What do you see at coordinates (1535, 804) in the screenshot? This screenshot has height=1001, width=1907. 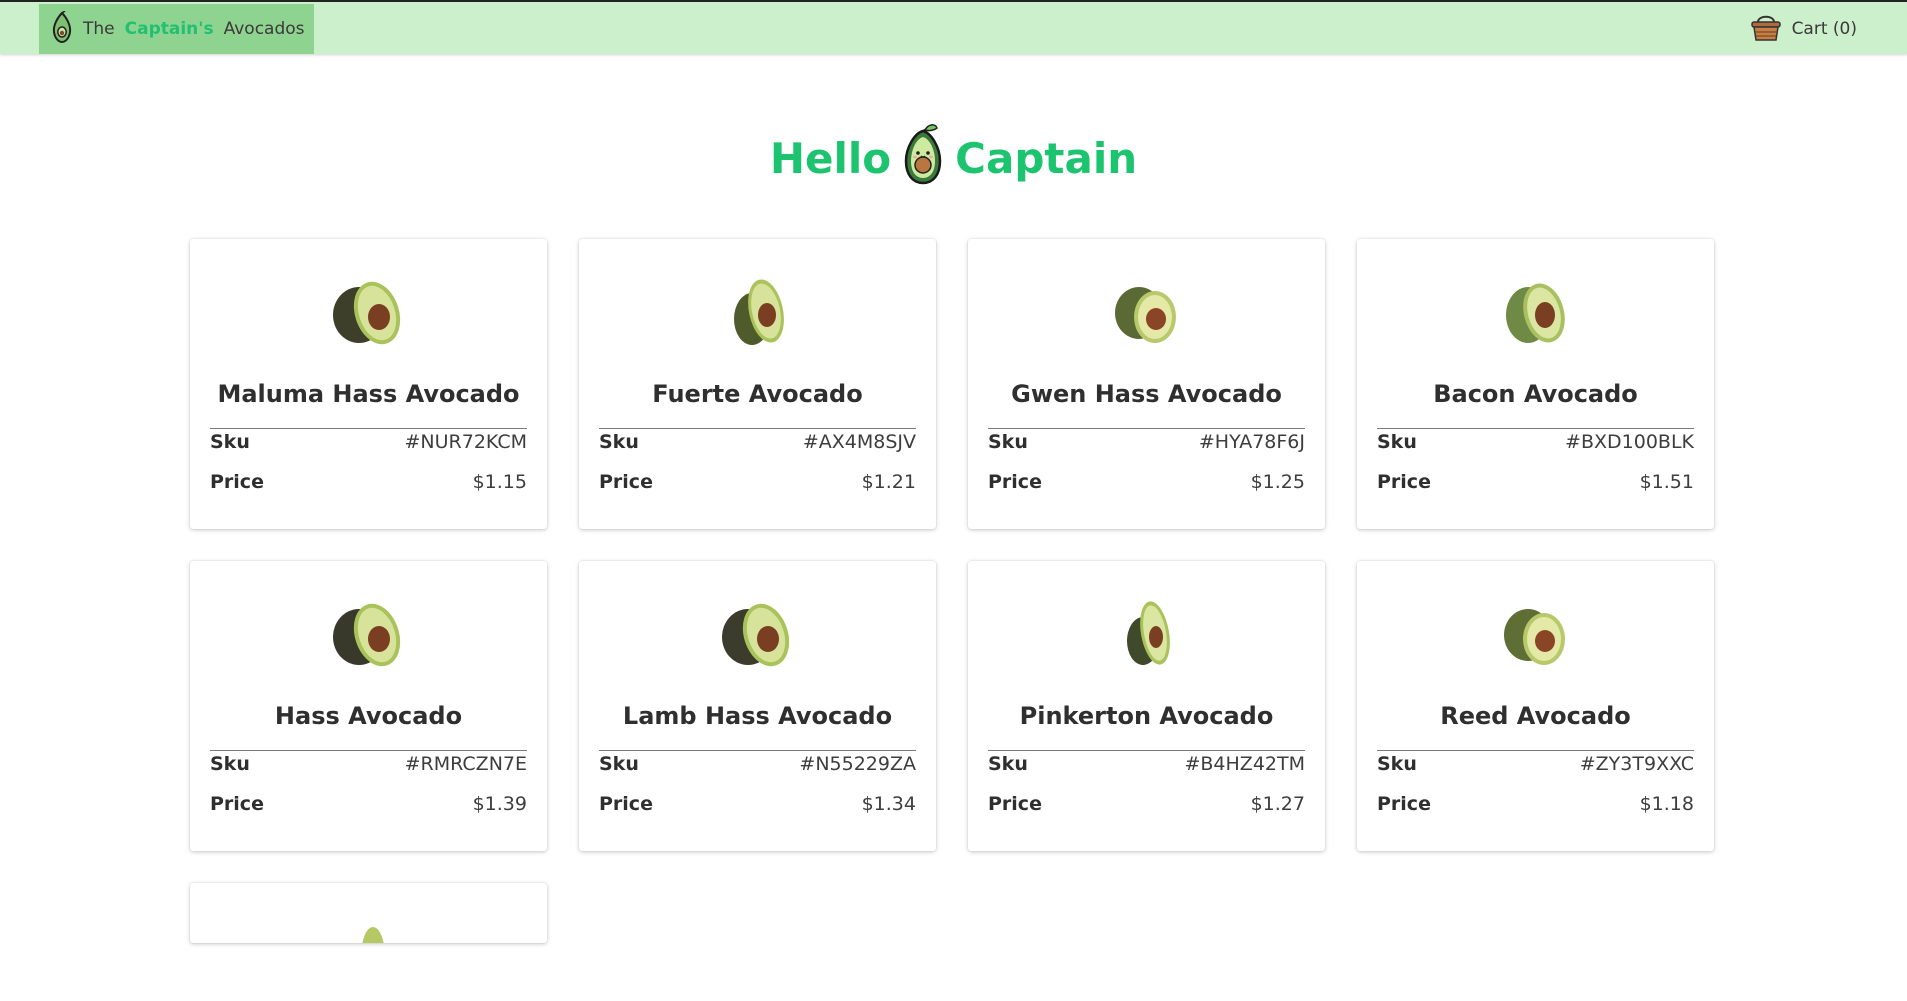 I see `price-row: Price $1.18` at bounding box center [1535, 804].